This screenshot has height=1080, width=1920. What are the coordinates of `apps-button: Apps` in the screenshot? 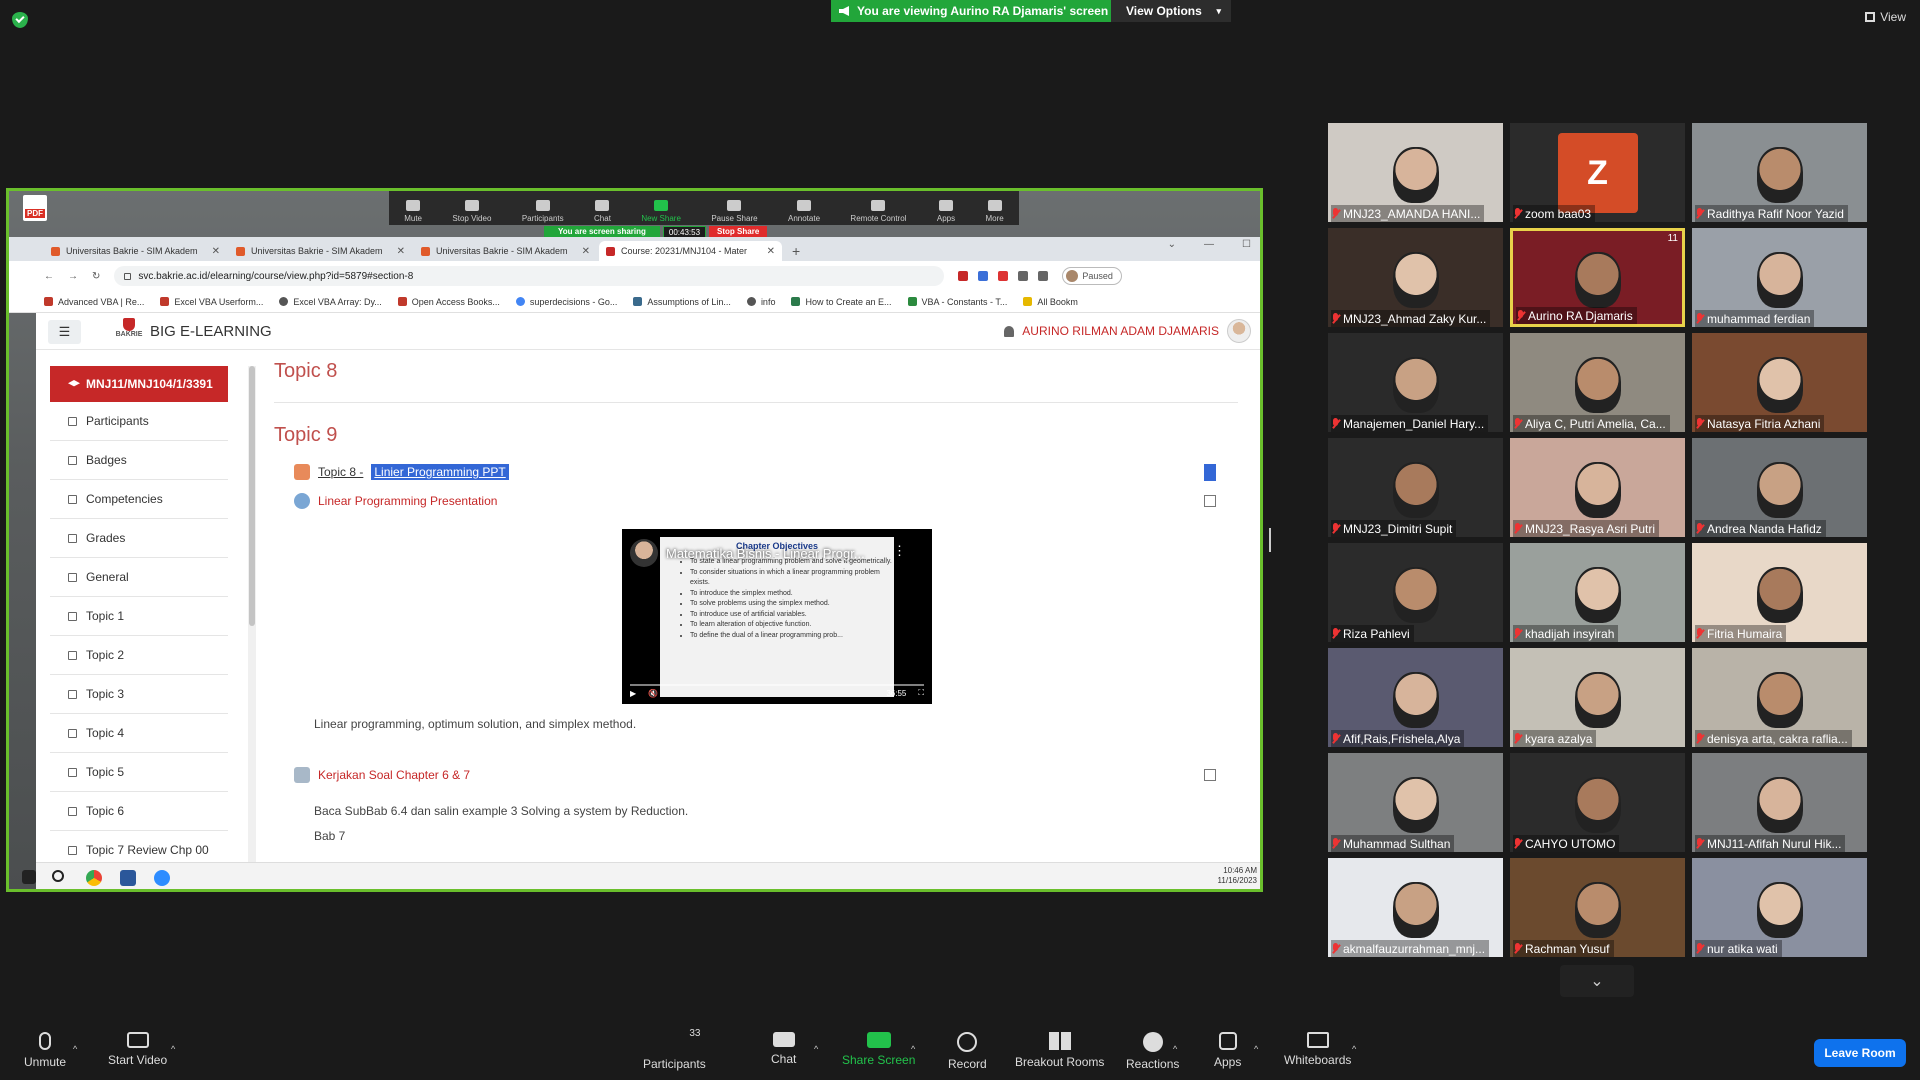 It's located at (1227, 1050).